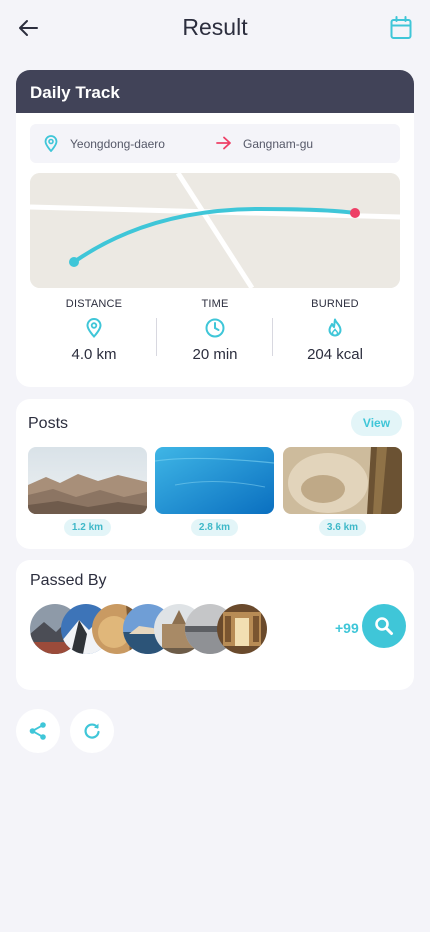  Describe the element at coordinates (68, 580) in the screenshot. I see `passed-by-title: Passed By` at that location.